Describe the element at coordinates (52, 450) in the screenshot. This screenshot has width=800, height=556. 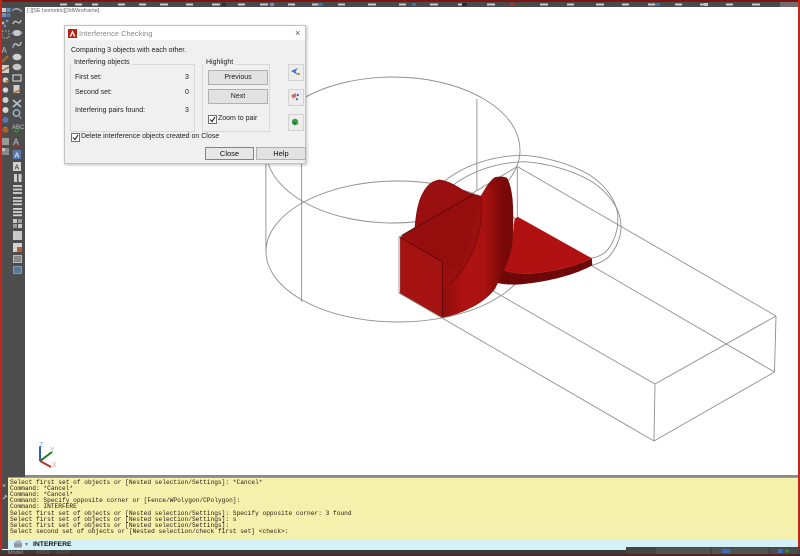
I see `svg-text: Y` at that location.